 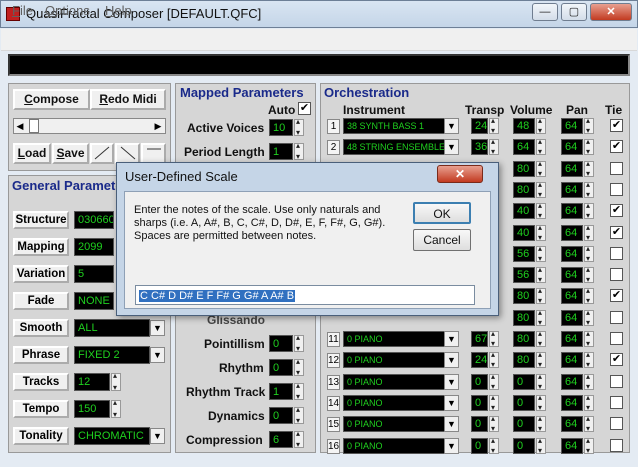 I want to click on minimize-button: —, so click(x=545, y=12).